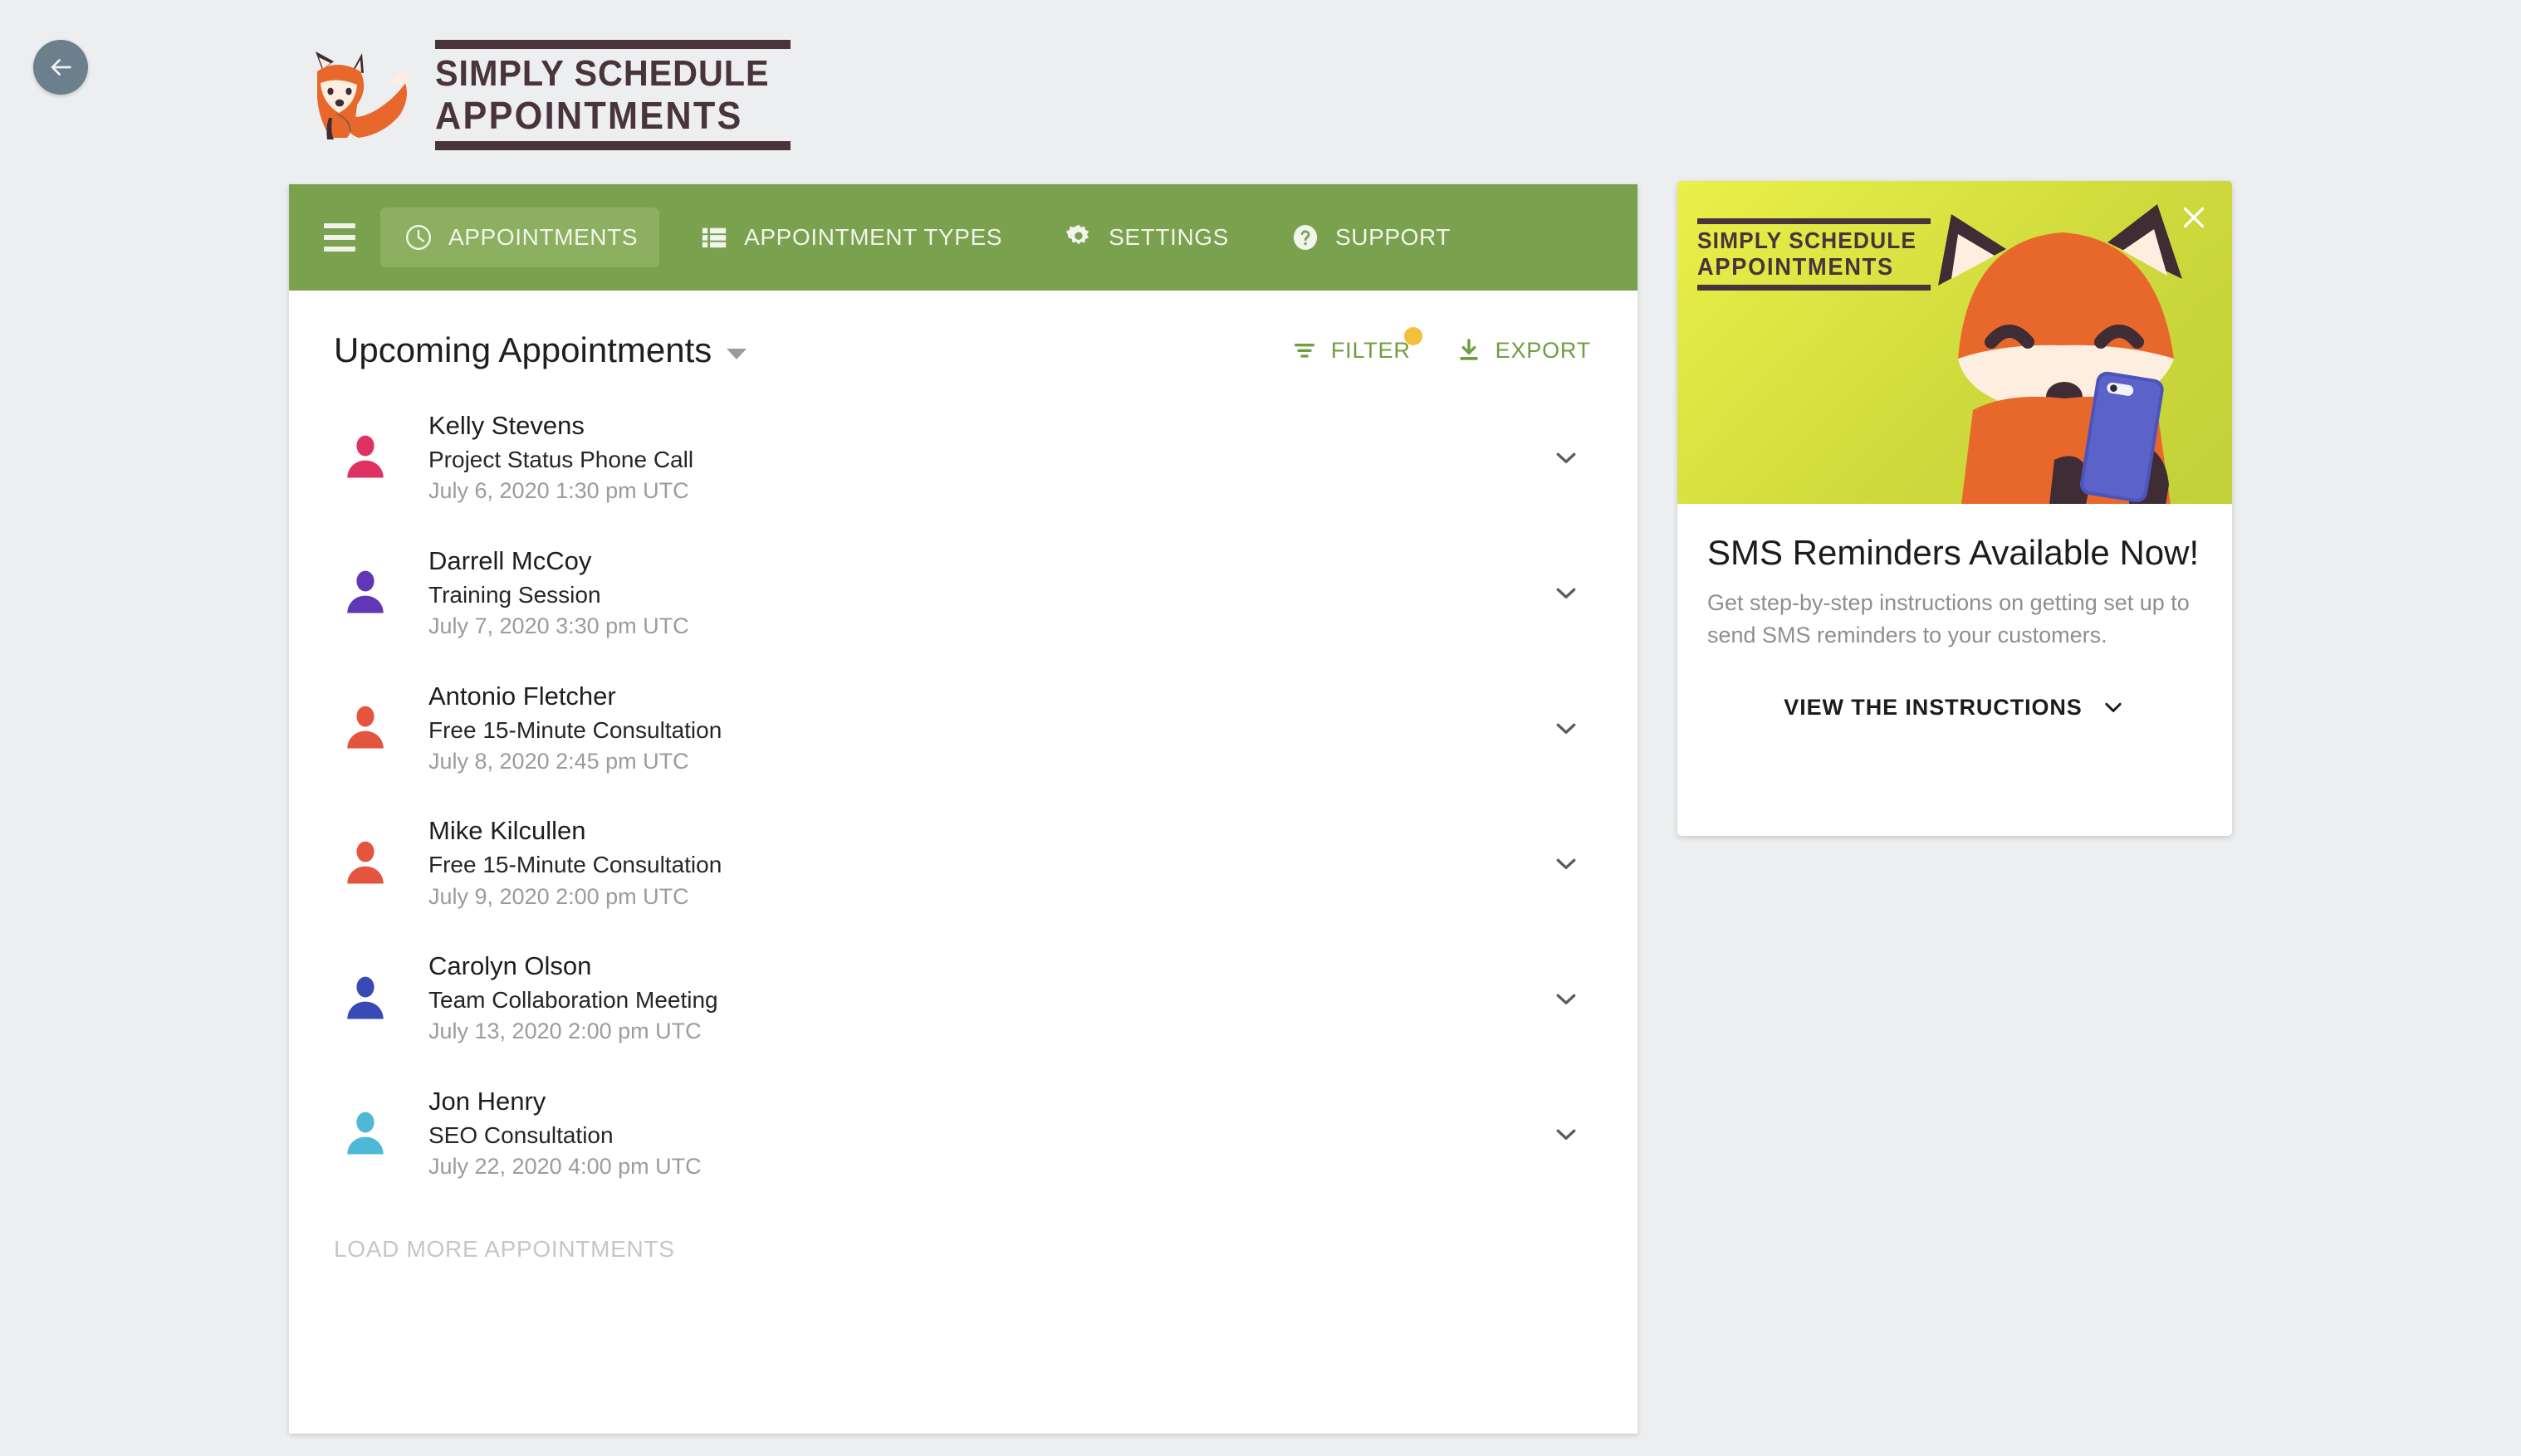  What do you see at coordinates (613, 44) in the screenshot?
I see `logo-rule-top` at bounding box center [613, 44].